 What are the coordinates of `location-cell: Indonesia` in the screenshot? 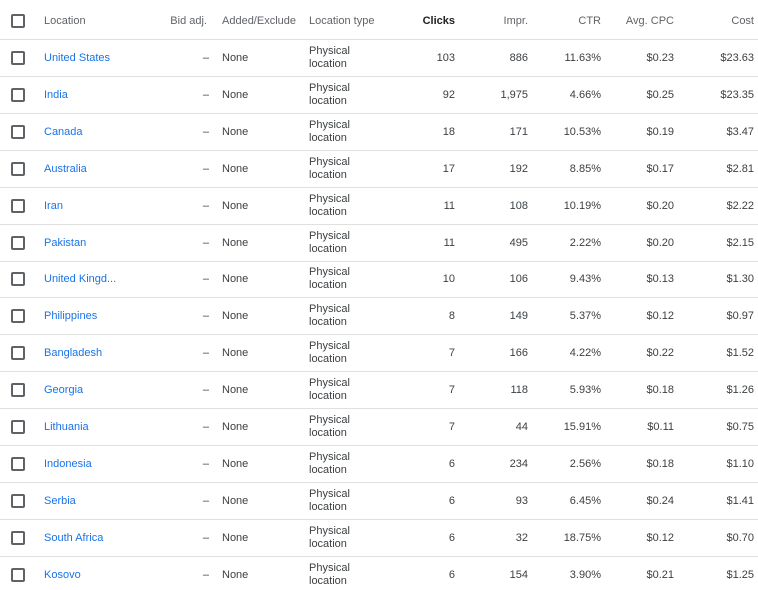 It's located at (104, 464).